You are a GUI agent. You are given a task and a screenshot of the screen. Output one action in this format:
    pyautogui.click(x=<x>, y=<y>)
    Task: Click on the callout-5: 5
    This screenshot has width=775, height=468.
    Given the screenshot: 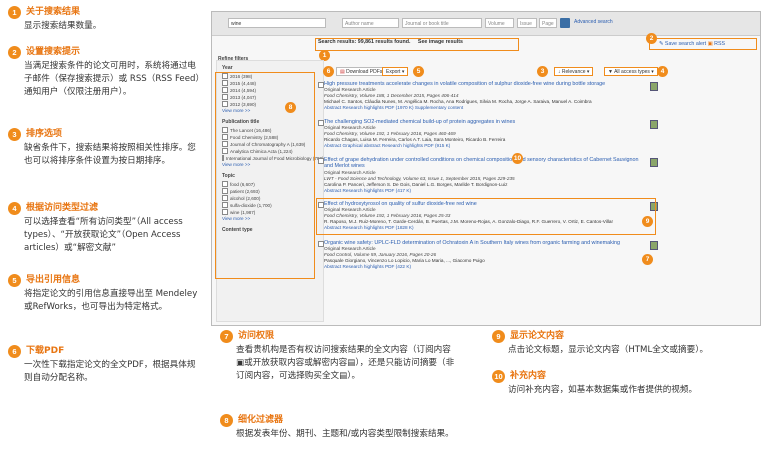 What is the action you would take?
    pyautogui.click(x=418, y=71)
    